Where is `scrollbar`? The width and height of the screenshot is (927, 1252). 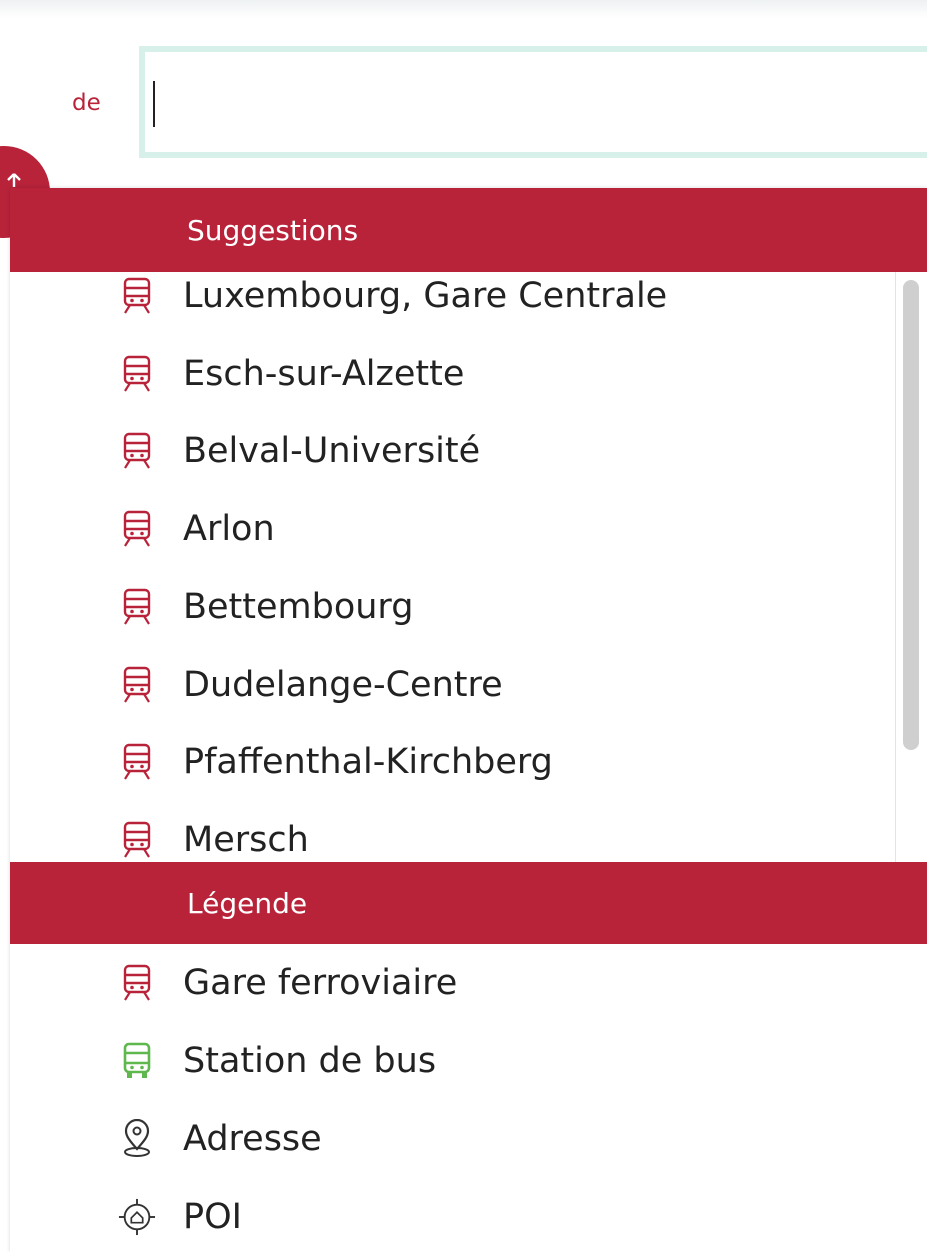
scrollbar is located at coordinates (911, 567).